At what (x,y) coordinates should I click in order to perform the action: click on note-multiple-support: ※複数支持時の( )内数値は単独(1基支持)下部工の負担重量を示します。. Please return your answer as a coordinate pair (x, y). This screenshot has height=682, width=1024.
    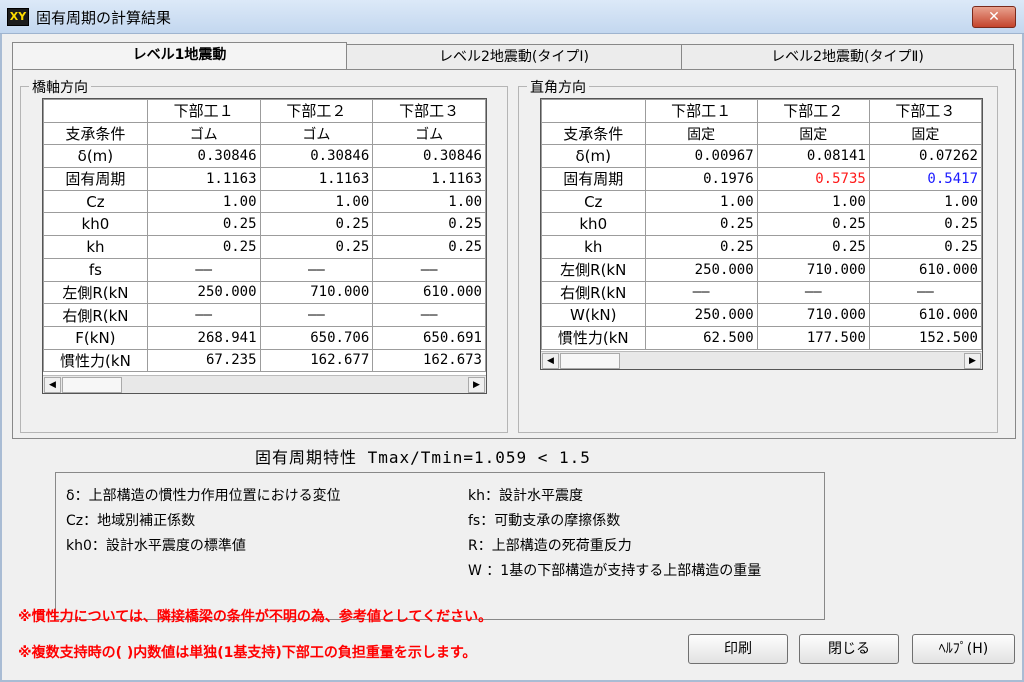
    Looking at the image, I should click on (247, 653).